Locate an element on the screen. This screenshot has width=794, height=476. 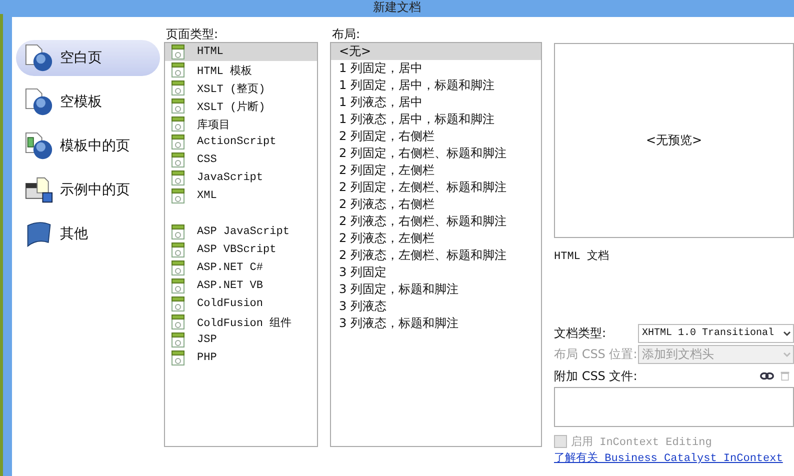
layout-item: 2 列固定，右侧栏、标题和脚注 is located at coordinates (436, 153).